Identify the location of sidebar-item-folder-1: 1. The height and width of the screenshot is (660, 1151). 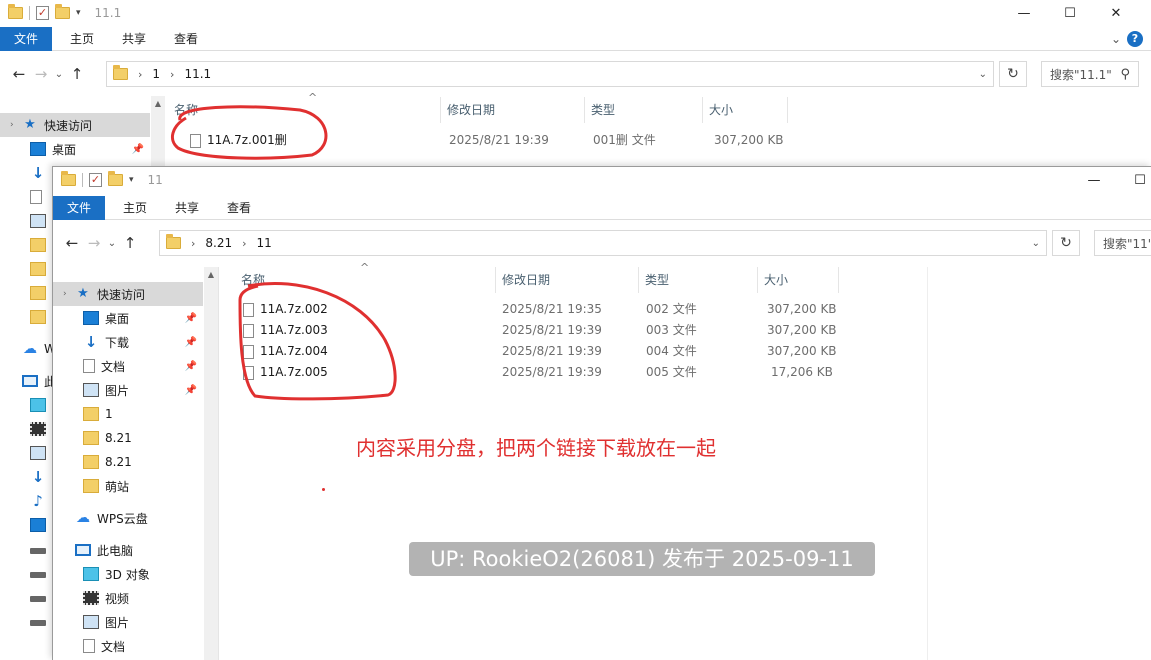
(128, 414).